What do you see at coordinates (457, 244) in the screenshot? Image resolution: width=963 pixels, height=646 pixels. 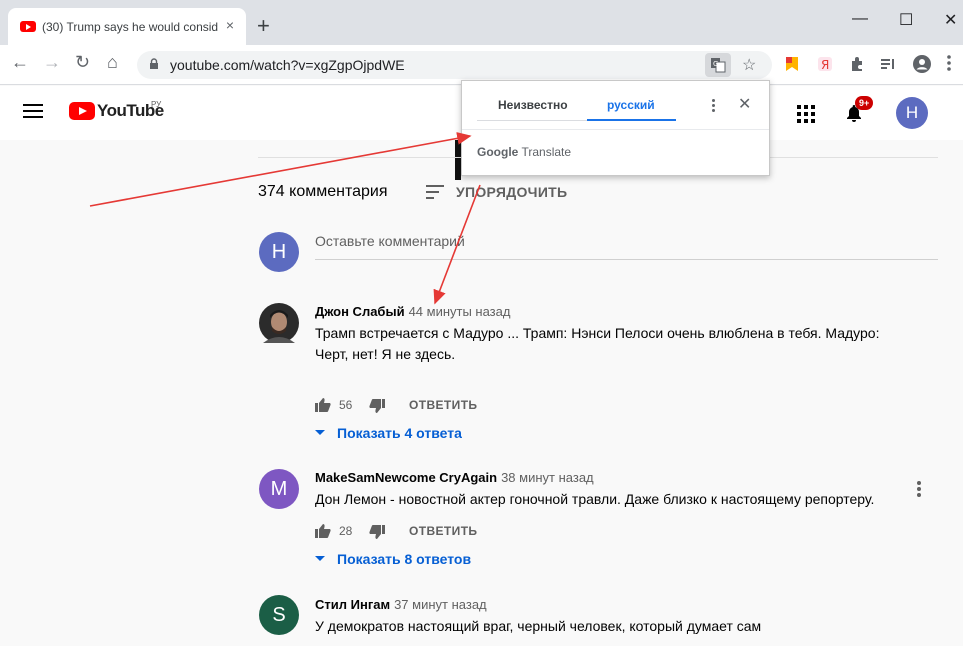 I see `arrow-to-comment` at bounding box center [457, 244].